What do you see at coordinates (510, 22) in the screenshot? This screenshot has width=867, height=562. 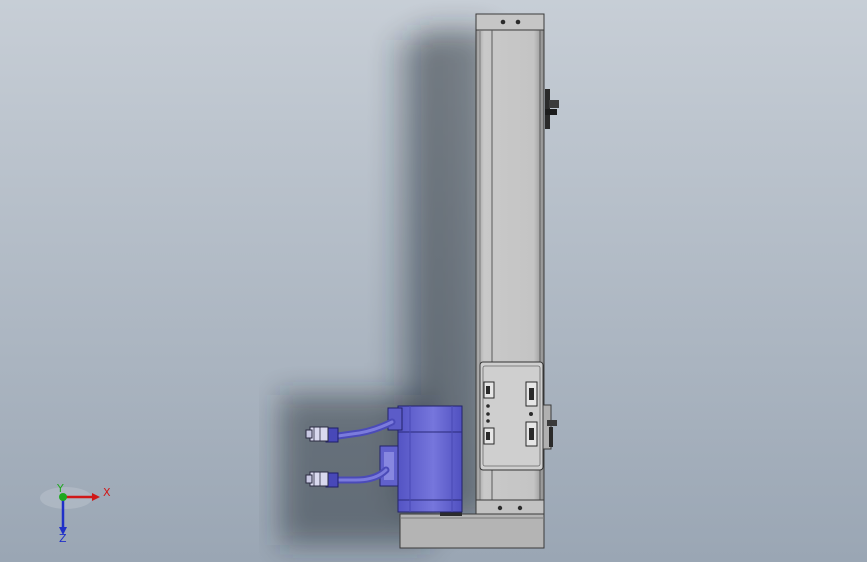 I see `rail-top-endcap` at bounding box center [510, 22].